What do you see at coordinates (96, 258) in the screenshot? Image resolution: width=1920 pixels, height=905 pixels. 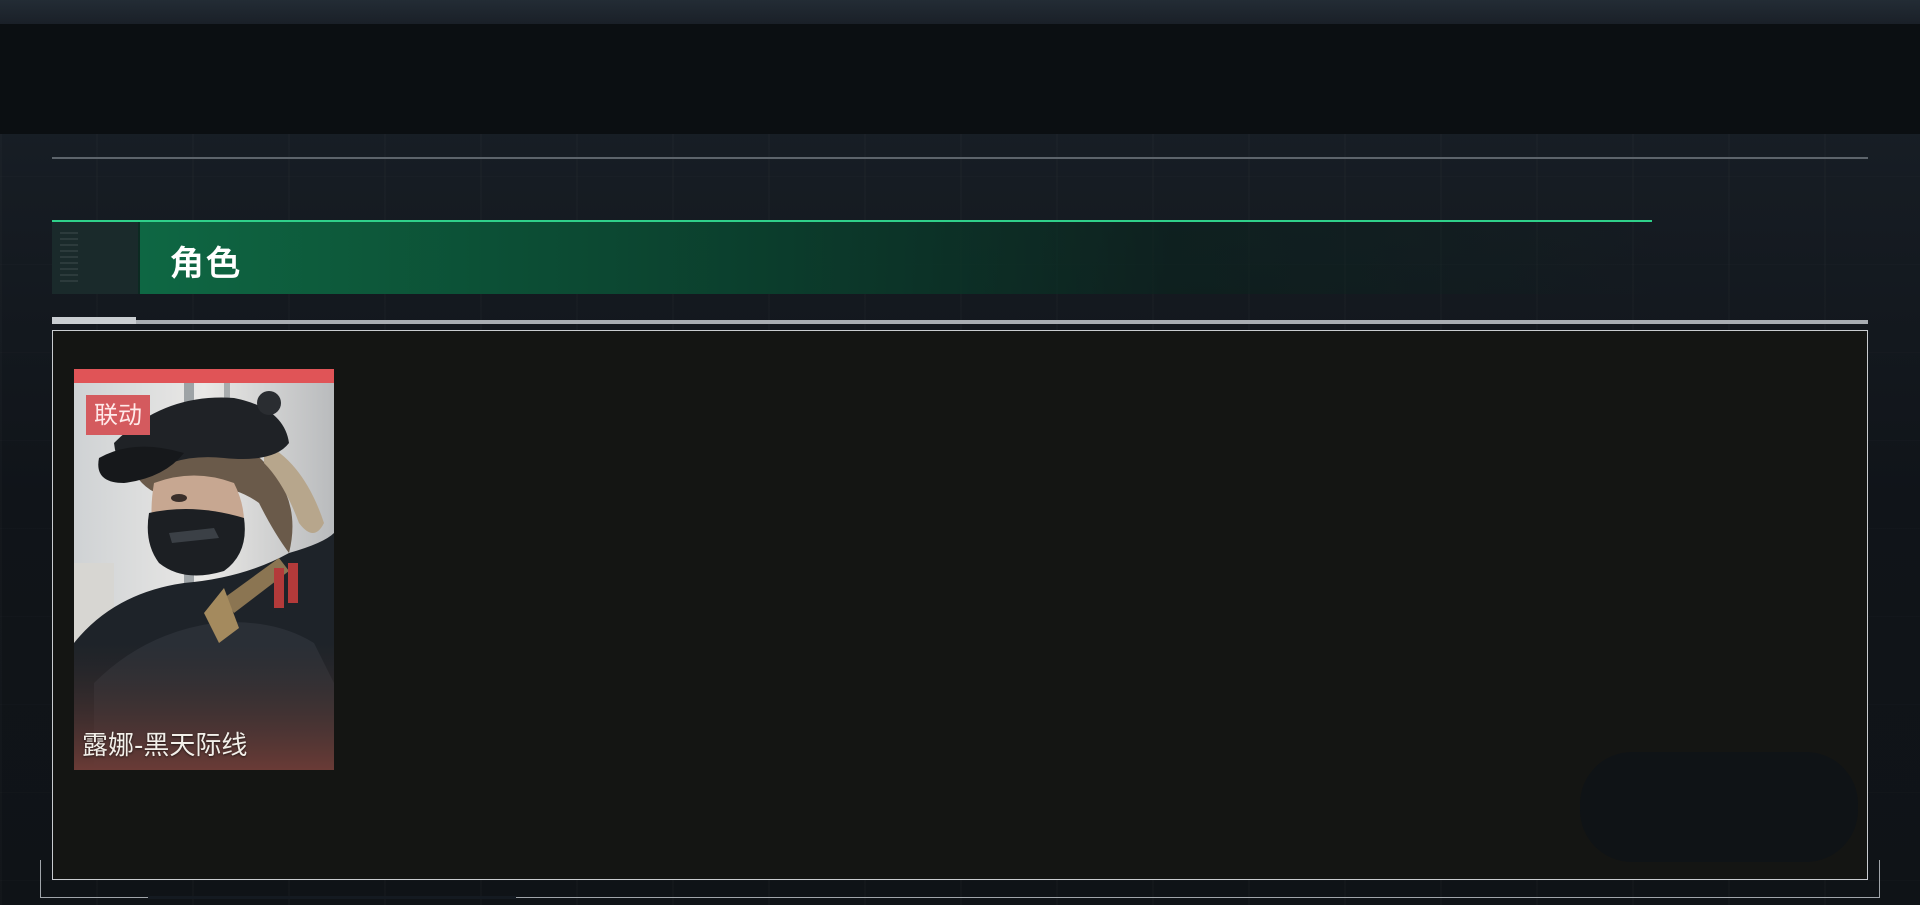 I see `section-header-notch` at bounding box center [96, 258].